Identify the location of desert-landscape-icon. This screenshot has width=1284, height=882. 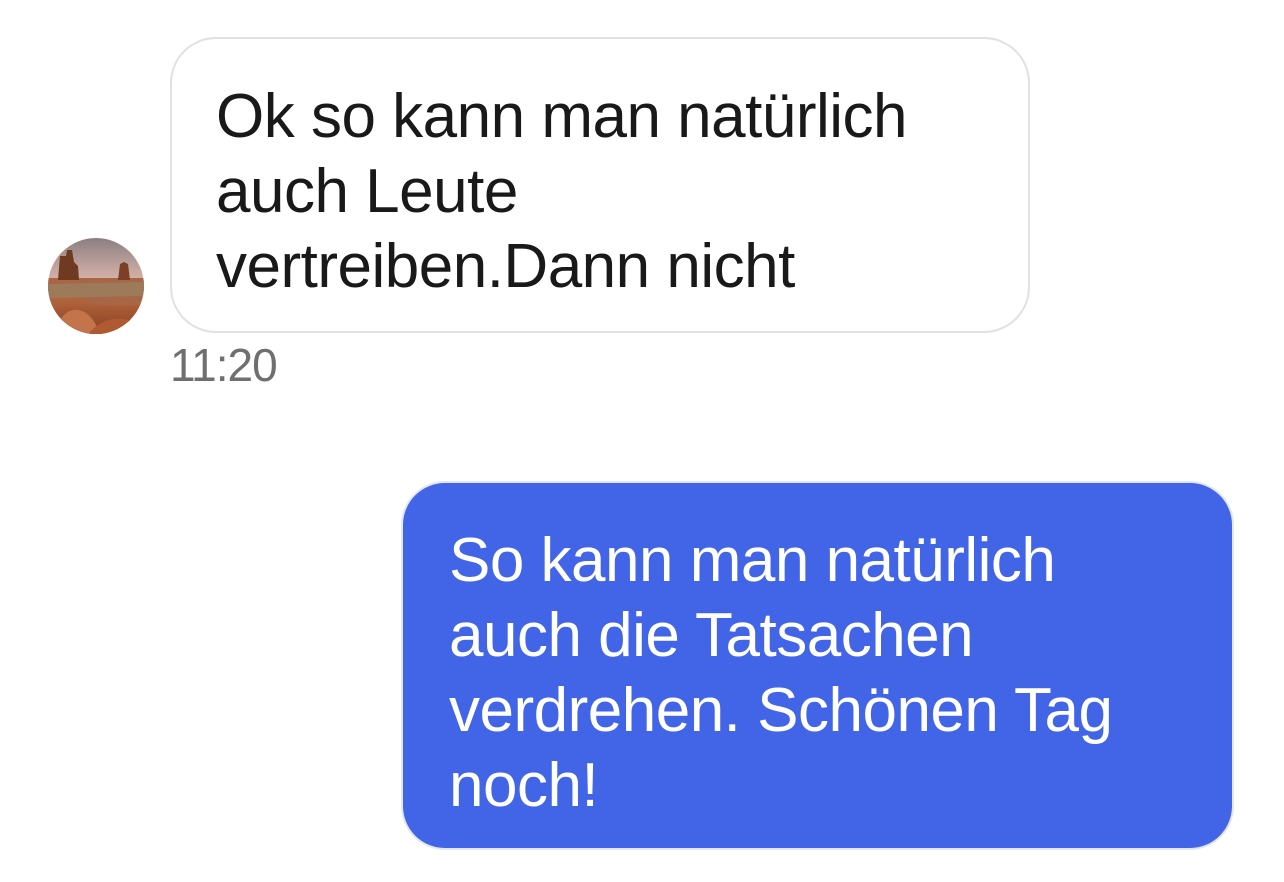
(96, 286).